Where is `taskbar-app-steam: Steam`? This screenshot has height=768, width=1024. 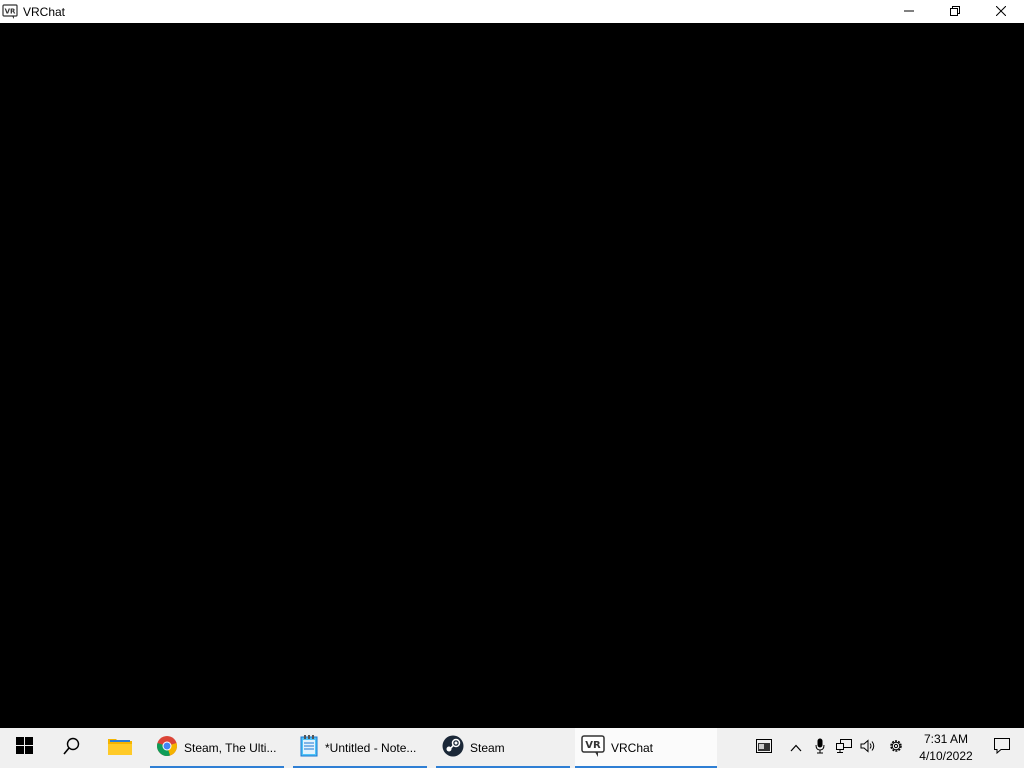 taskbar-app-steam: Steam is located at coordinates (503, 748).